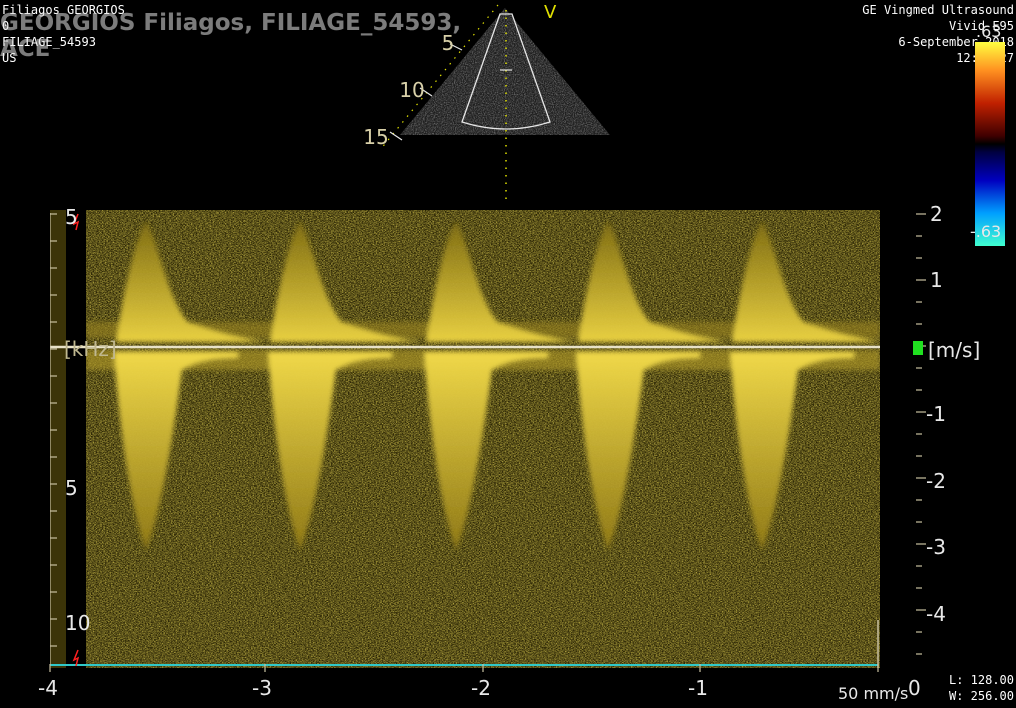 Image resolution: width=1016 pixels, height=708 pixels. I want to click on color-scale-min: -.63, so click(986, 231).